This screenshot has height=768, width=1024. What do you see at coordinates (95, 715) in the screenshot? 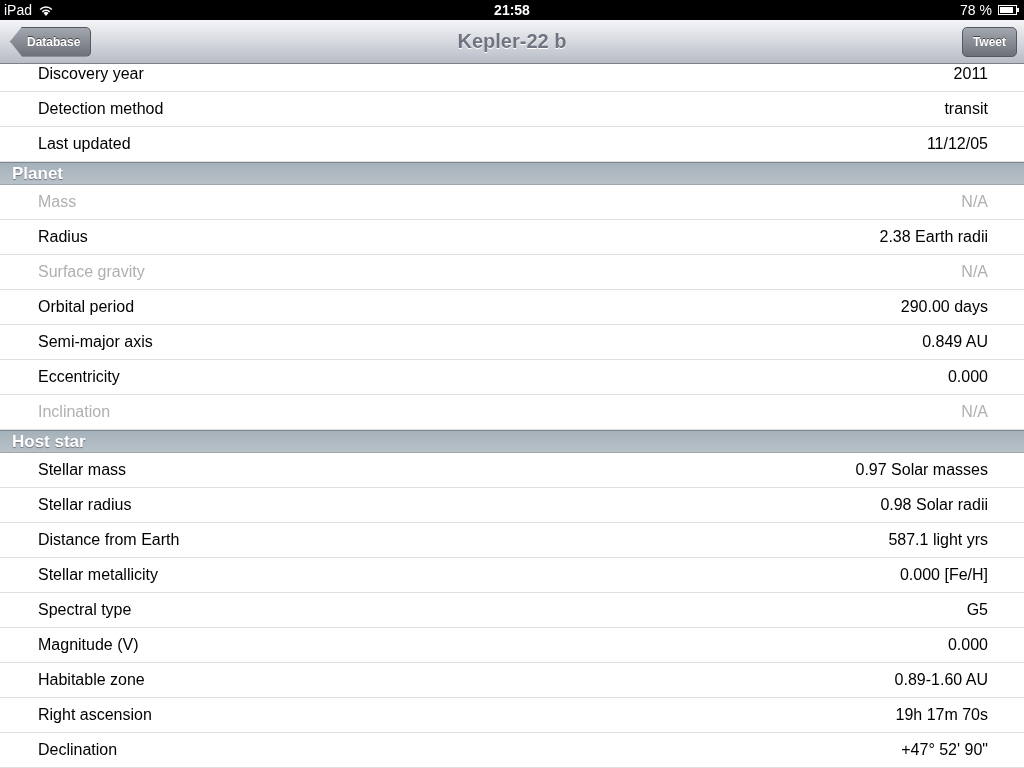
I see `row-label: Right ascension` at bounding box center [95, 715].